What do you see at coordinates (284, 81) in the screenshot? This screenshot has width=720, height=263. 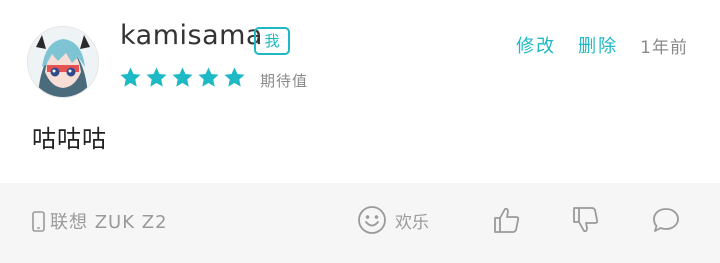 I see `rating-label: 期待值` at bounding box center [284, 81].